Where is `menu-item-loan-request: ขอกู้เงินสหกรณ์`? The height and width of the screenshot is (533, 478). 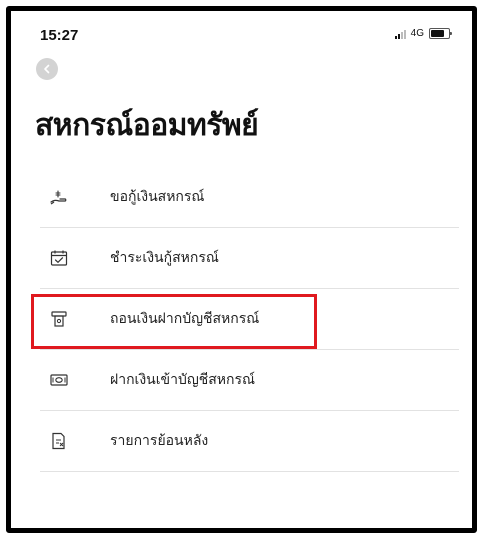 menu-item-loan-request: ขอกู้เงินสหกรณ์ is located at coordinates (249, 197).